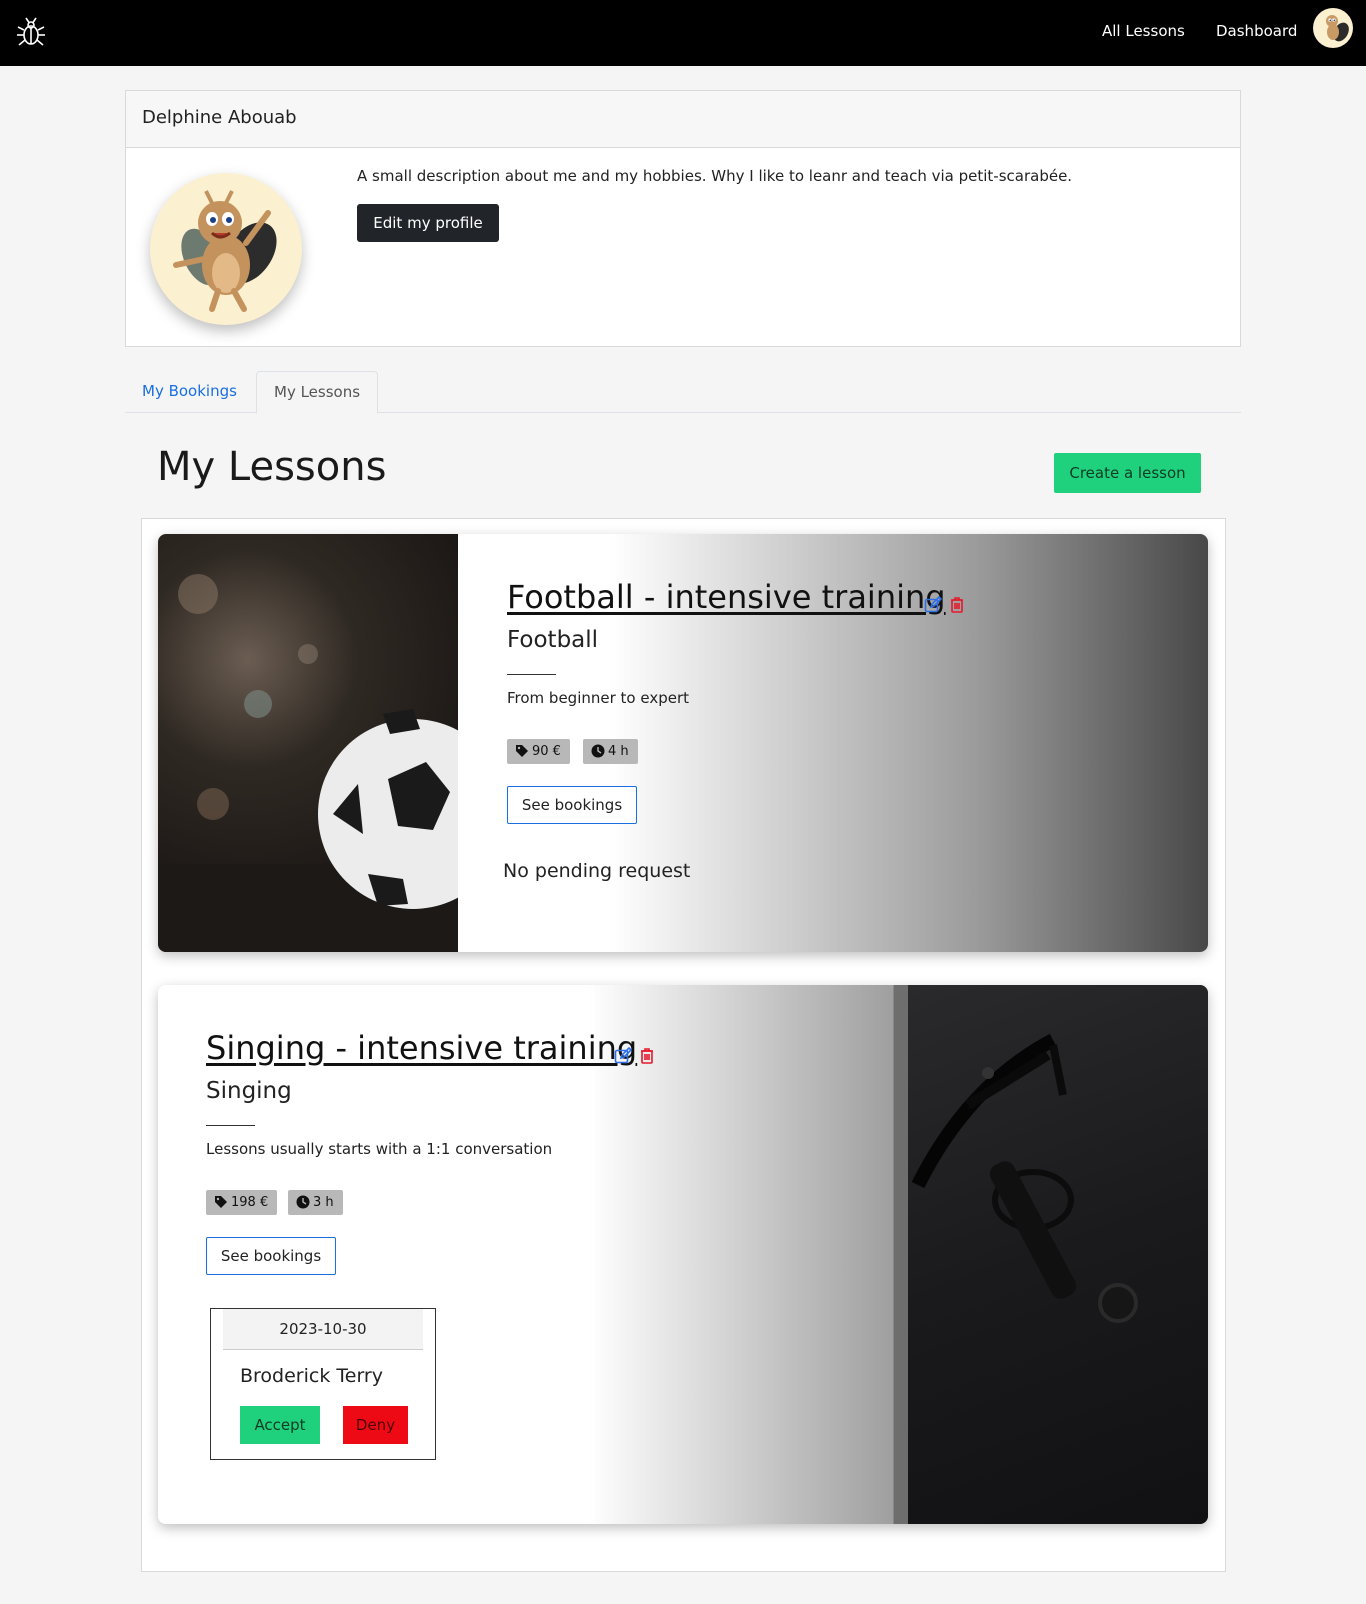 This screenshot has height=1604, width=1366. I want to click on pending-status: No pending request, so click(597, 871).